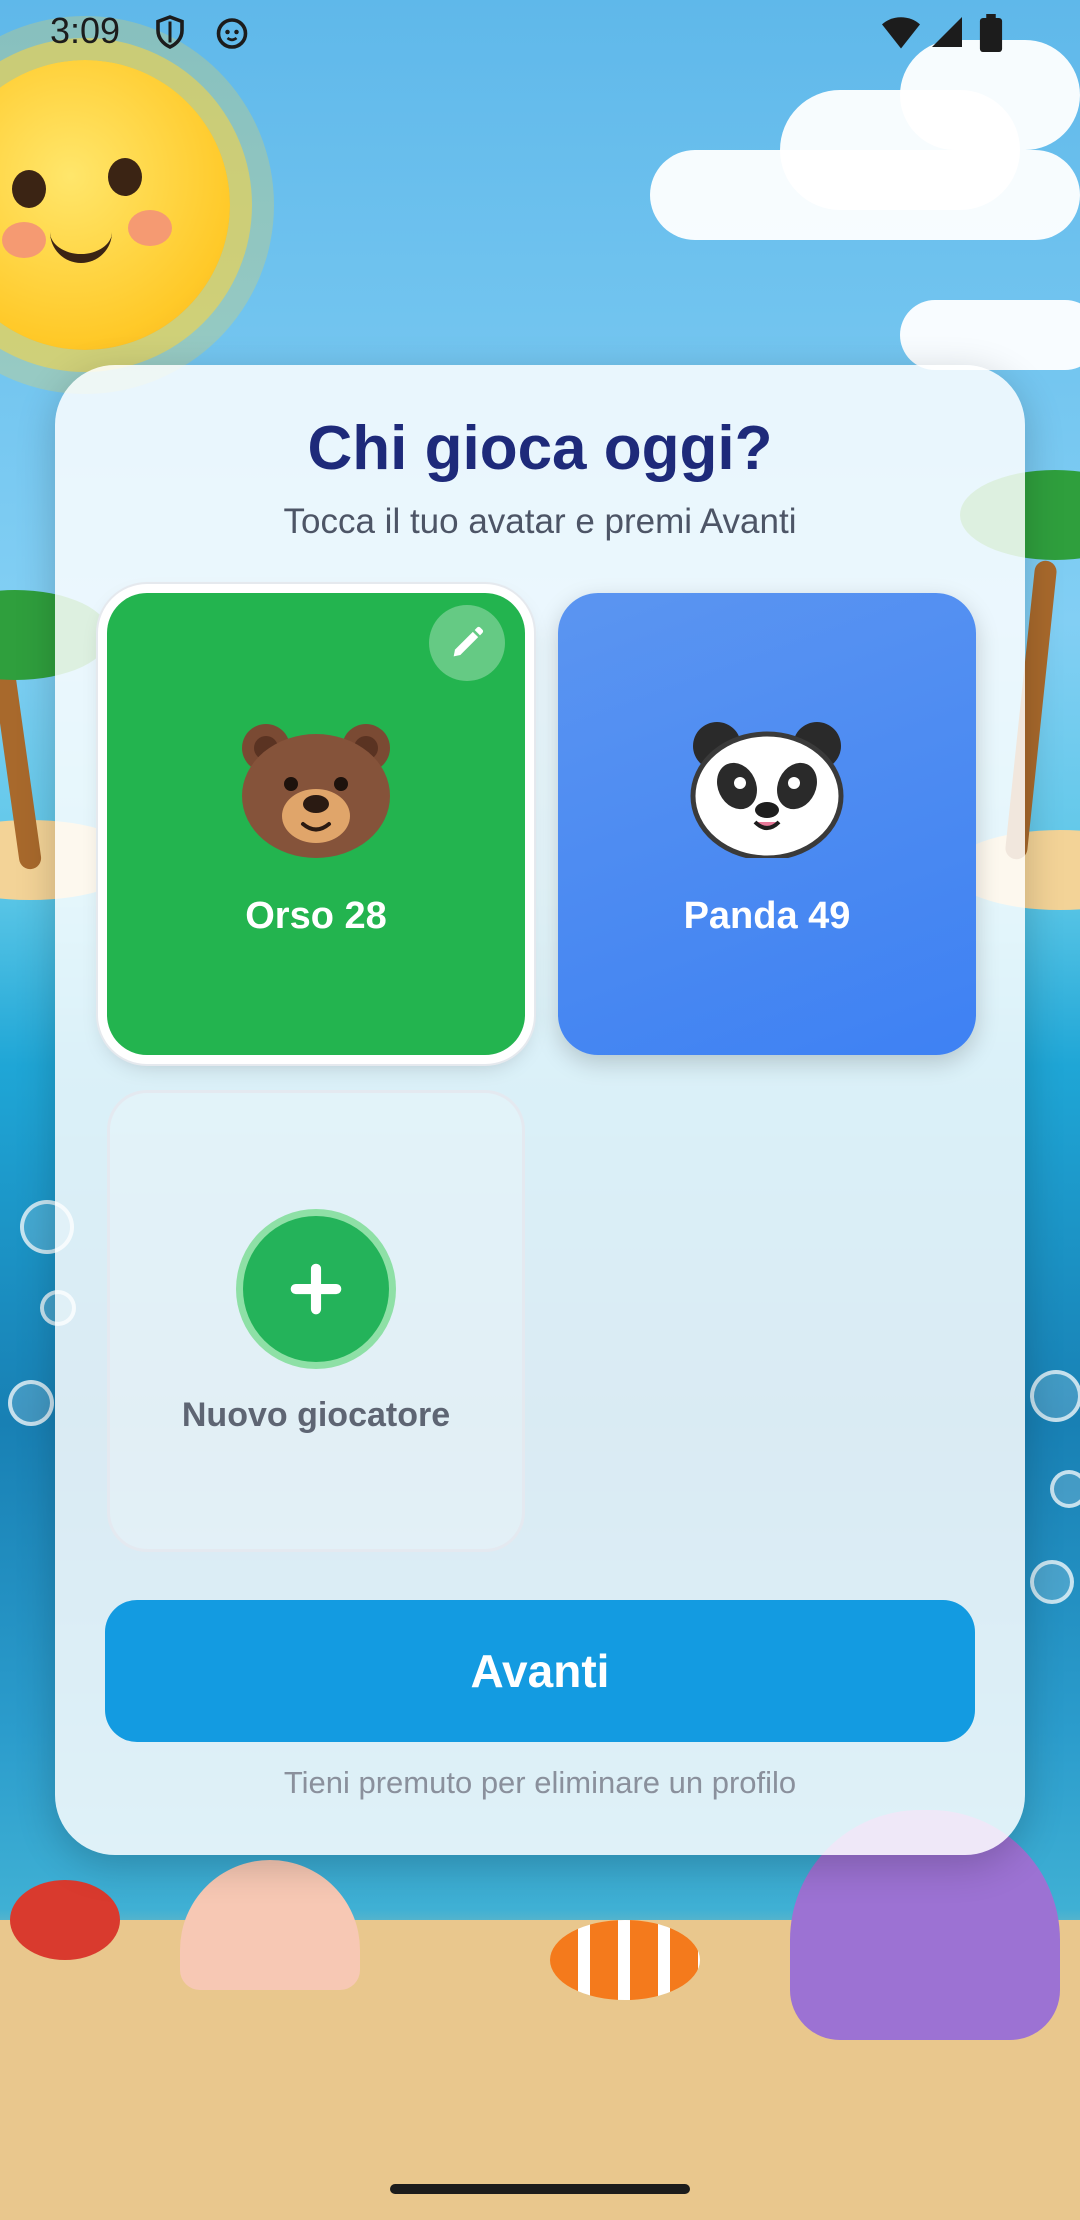 The height and width of the screenshot is (2220, 1080). Describe the element at coordinates (232, 33) in the screenshot. I see `face-icon` at that location.